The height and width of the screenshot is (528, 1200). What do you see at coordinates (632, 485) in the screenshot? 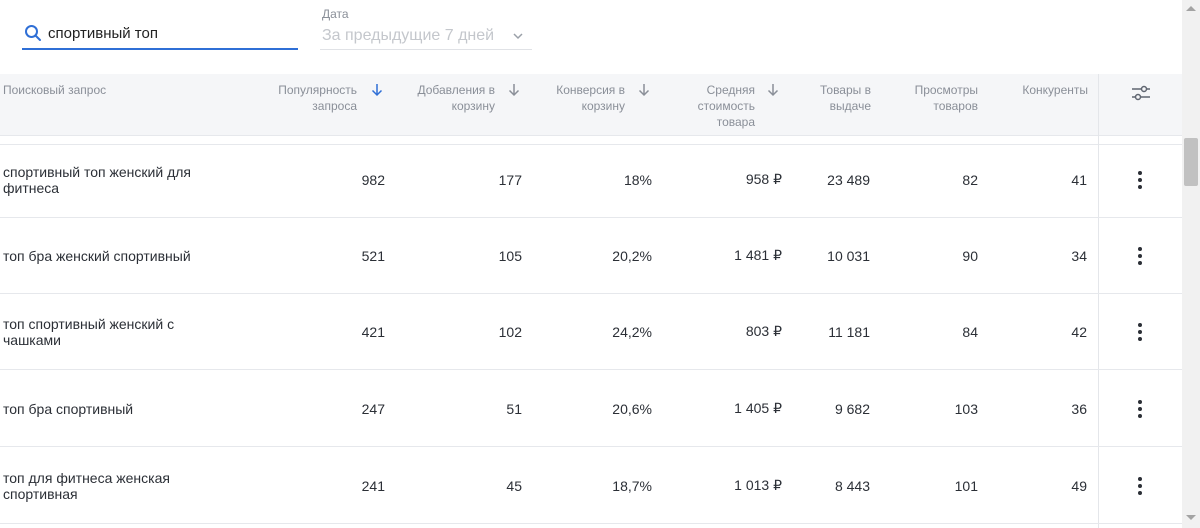
I see `cell-cart-conversion: 18,7%` at bounding box center [632, 485].